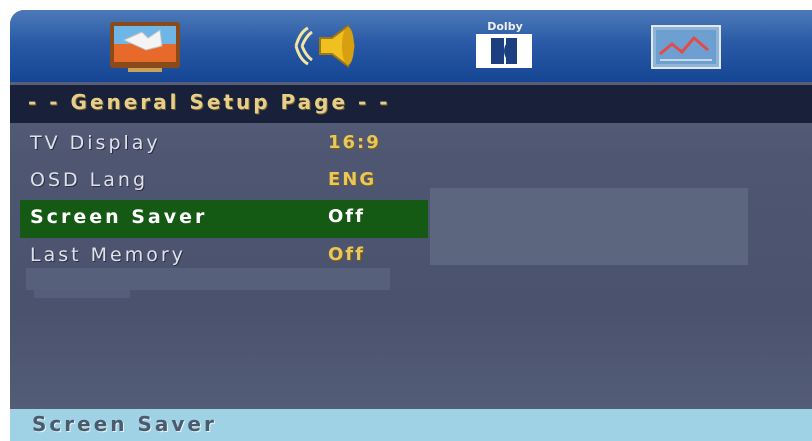 The image size is (812, 441). I want to click on audio-speaker-icon, so click(325, 46).